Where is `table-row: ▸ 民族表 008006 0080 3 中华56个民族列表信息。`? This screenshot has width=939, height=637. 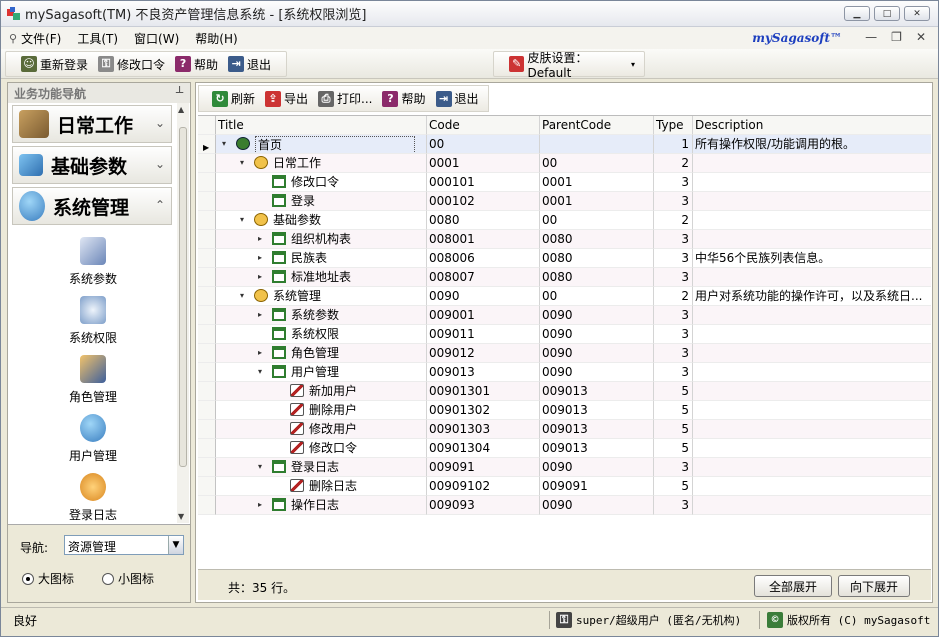 table-row: ▸ 民族表 008006 0080 3 中华56个民族列表信息。 is located at coordinates (564, 258).